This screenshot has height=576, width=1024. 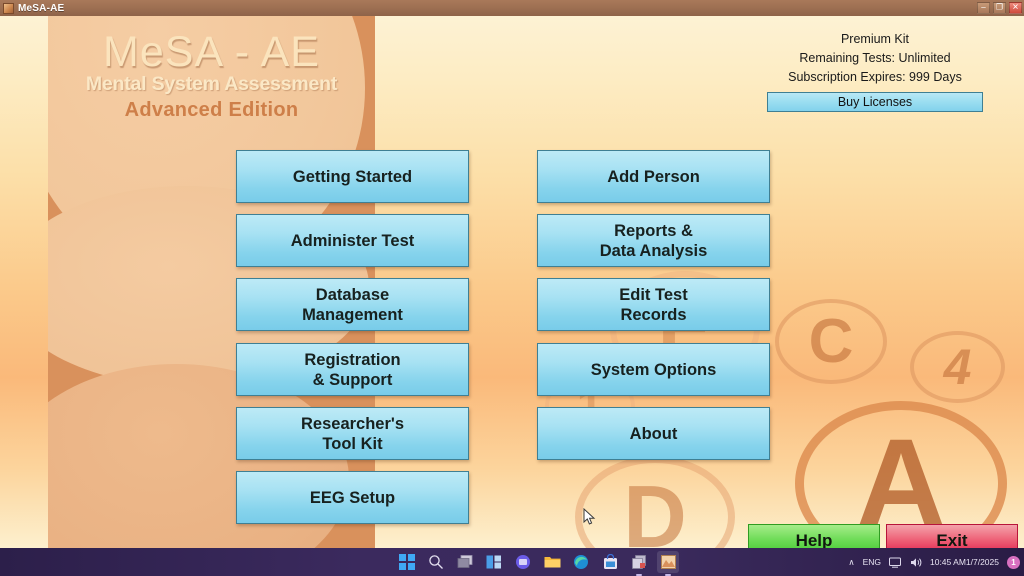 I want to click on button-label: Add Person, so click(x=653, y=176).